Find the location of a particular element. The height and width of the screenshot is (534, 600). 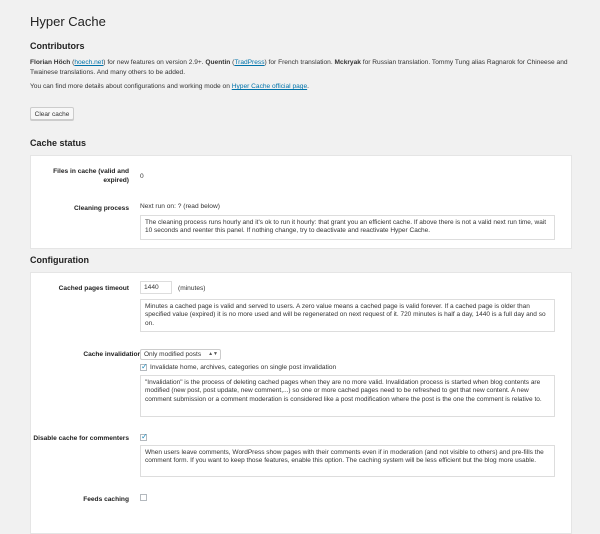

invalidate-home-checkbox: ✓ is located at coordinates (144, 366).